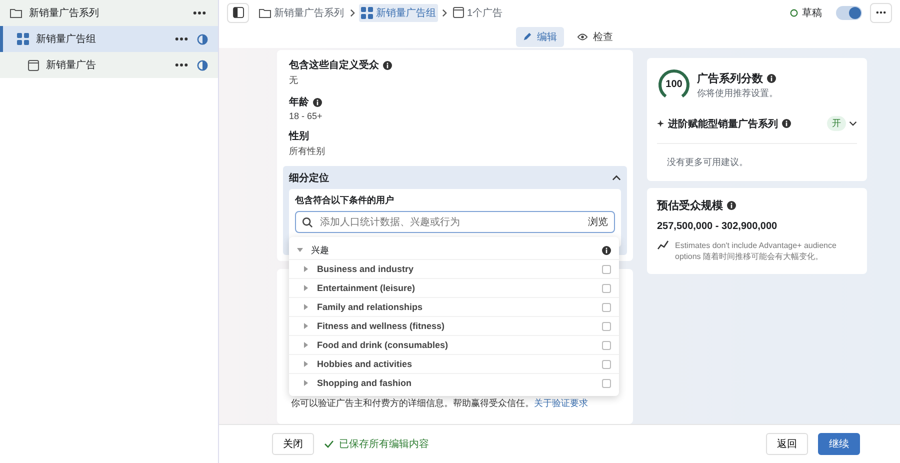 The height and width of the screenshot is (463, 900). Describe the element at coordinates (384, 444) in the screenshot. I see `saved-status: 已保存所有编辑内容` at that location.